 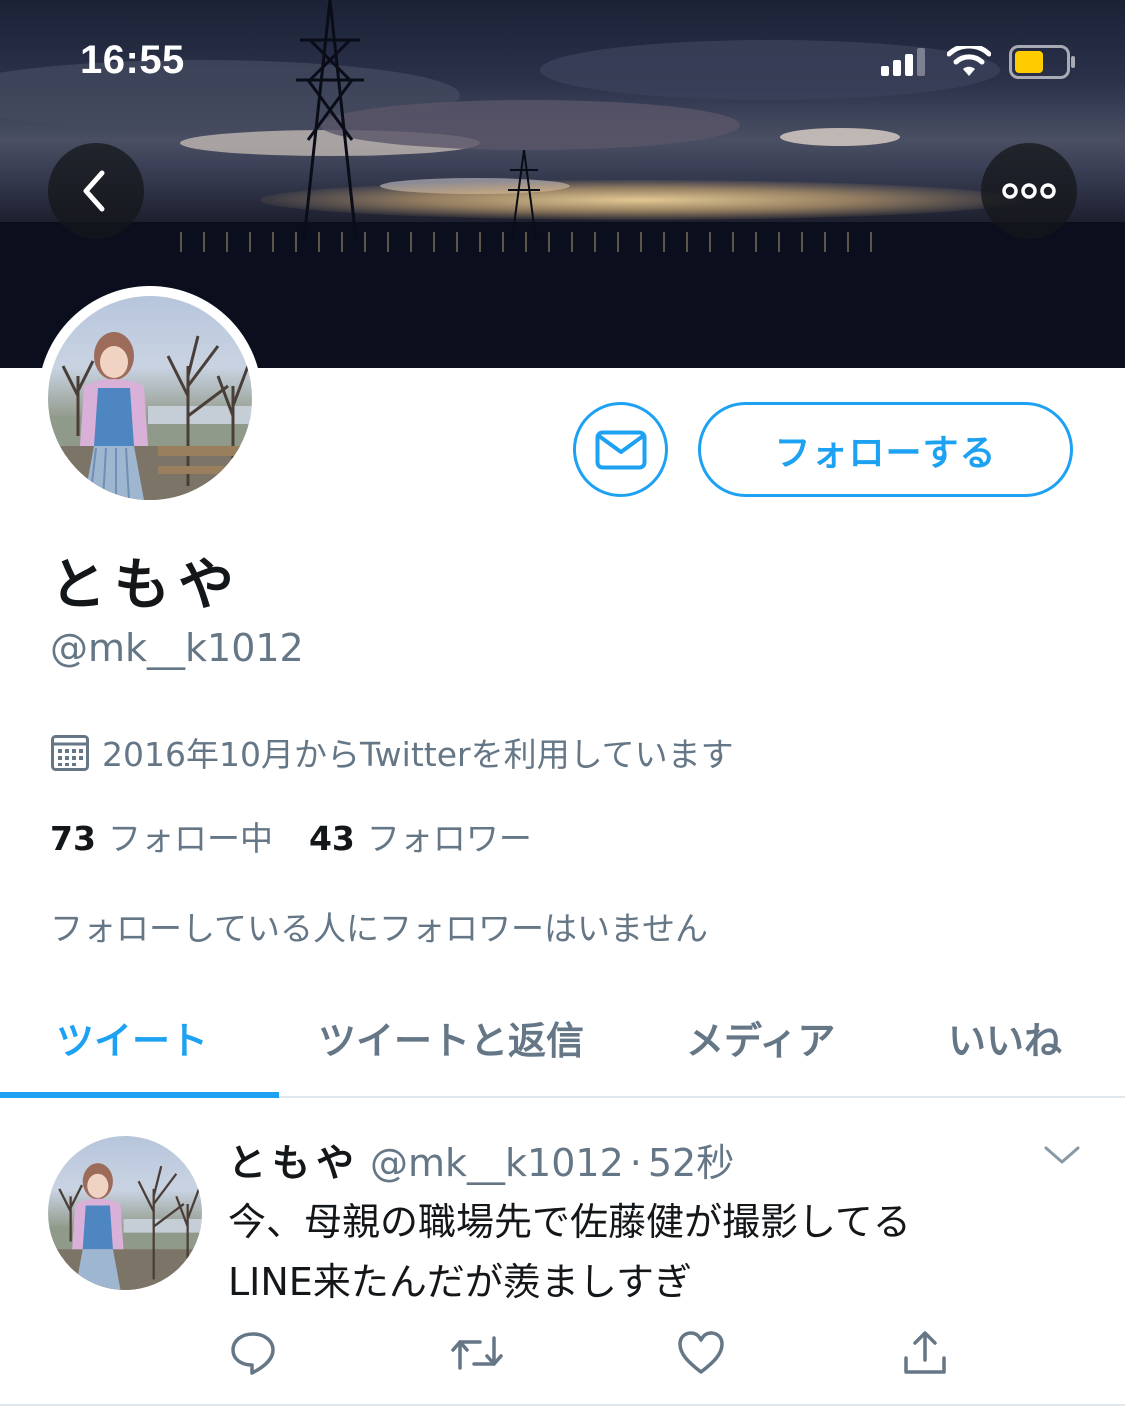 I want to click on profile-avatar, so click(x=150, y=398).